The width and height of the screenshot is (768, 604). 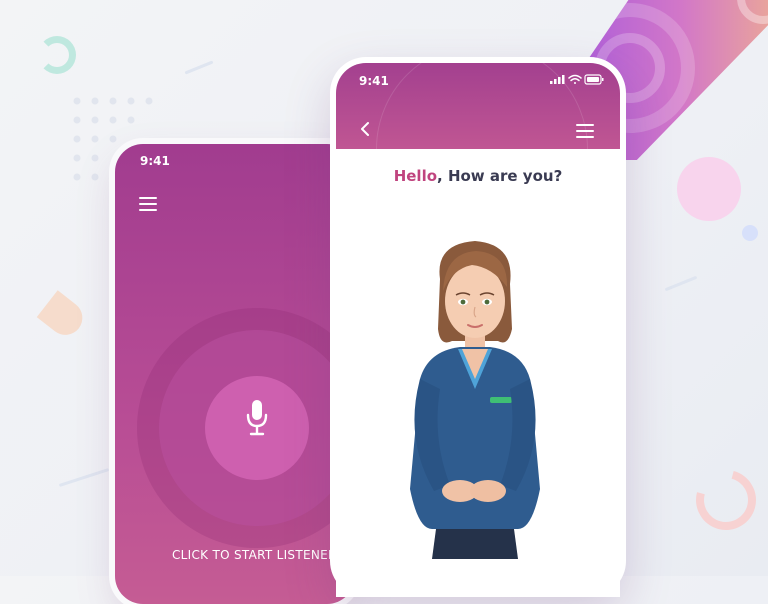 What do you see at coordinates (475, 400) in the screenshot?
I see `assistant-avatar` at bounding box center [475, 400].